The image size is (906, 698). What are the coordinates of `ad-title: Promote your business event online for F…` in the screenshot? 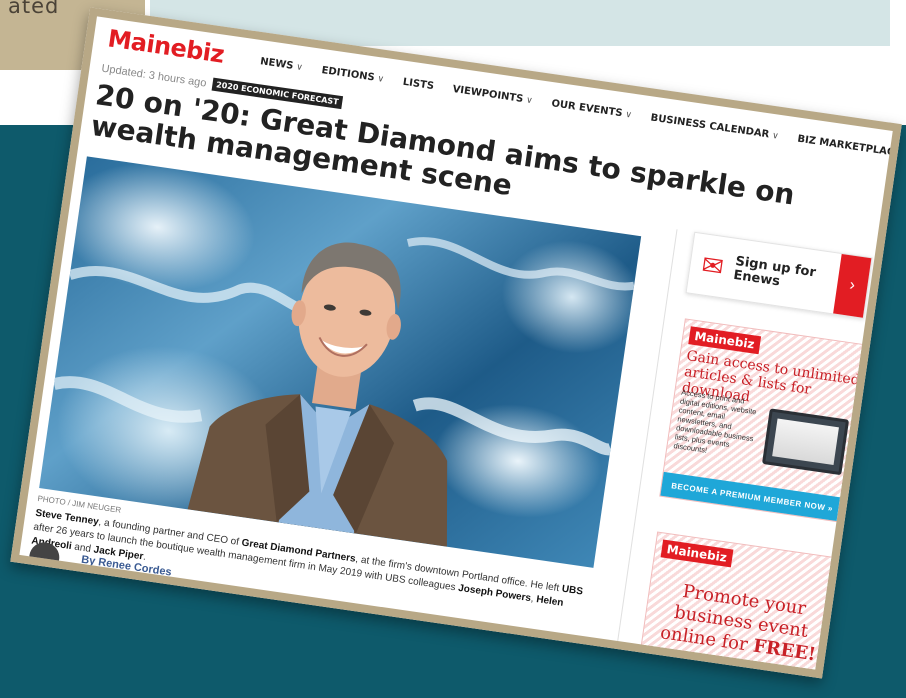 It's located at (741, 623).